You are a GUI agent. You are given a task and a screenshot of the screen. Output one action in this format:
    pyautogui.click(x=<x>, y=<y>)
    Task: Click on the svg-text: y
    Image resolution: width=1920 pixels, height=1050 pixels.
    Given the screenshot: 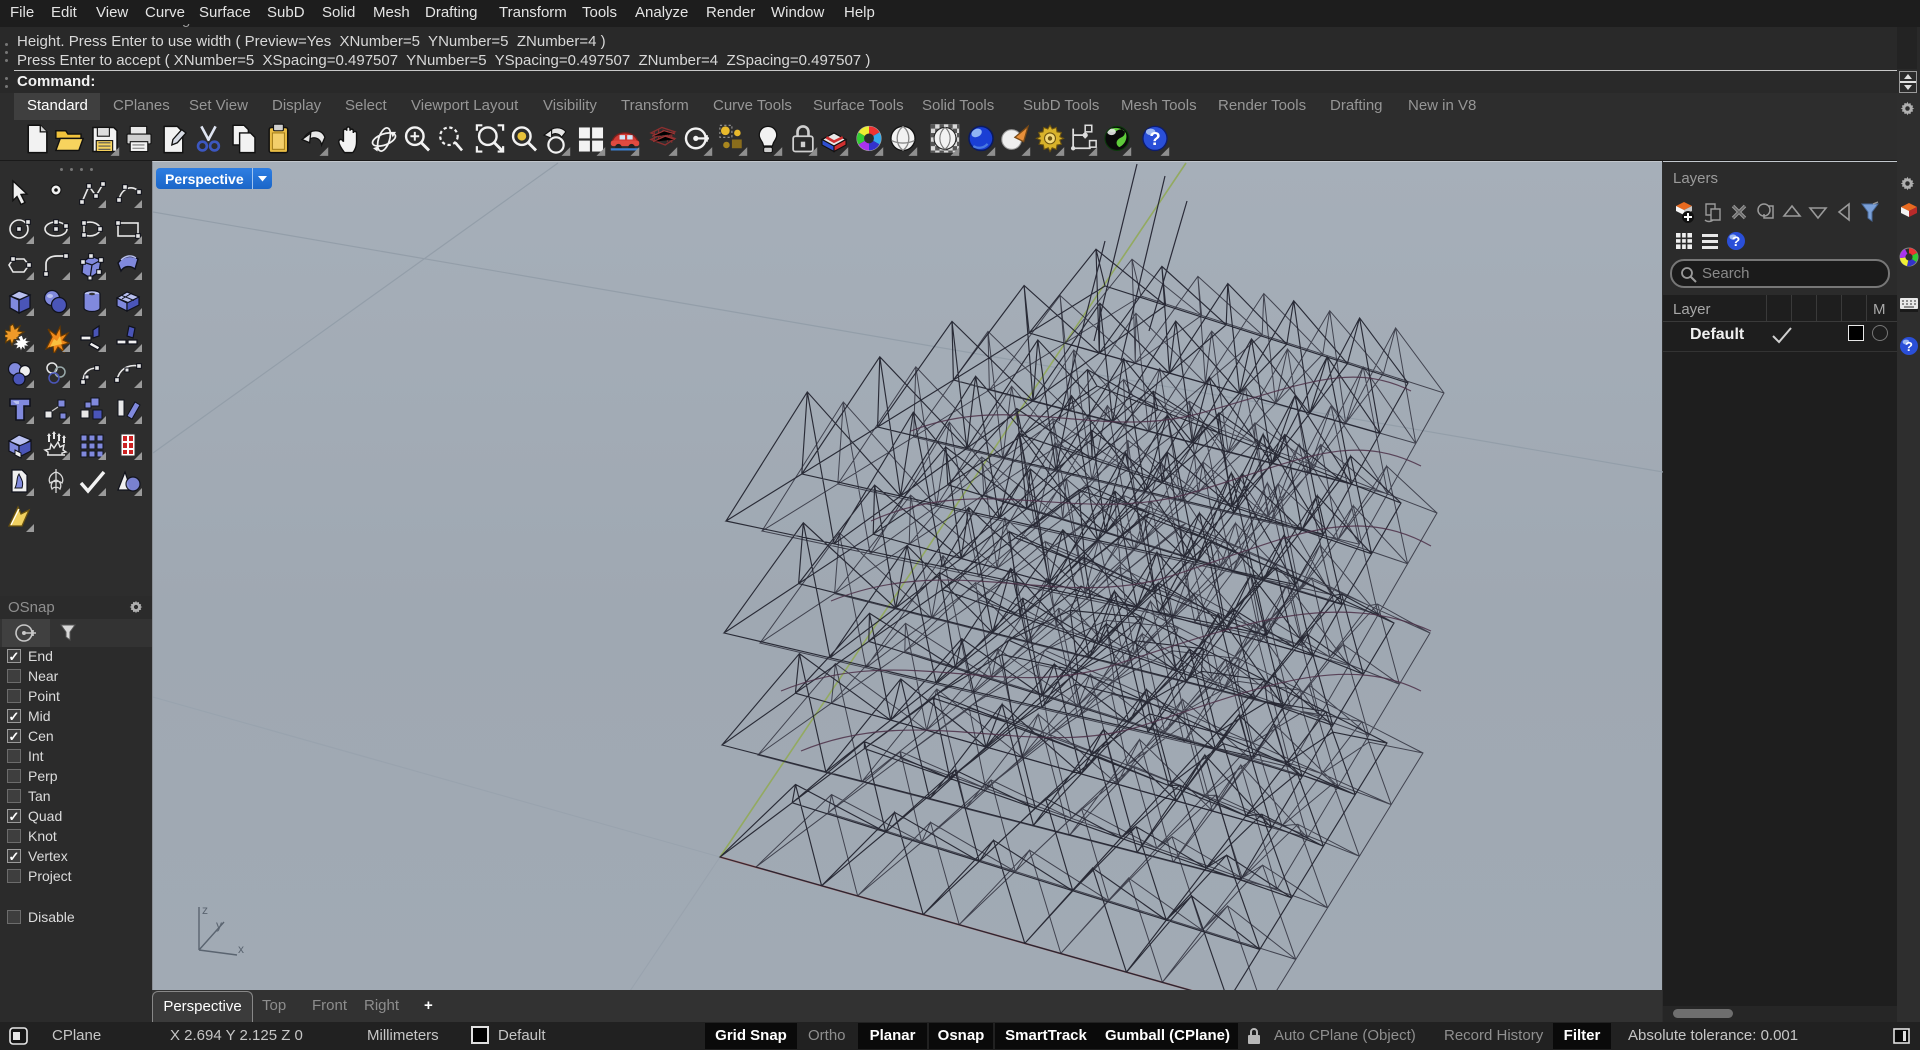 What is the action you would take?
    pyautogui.click(x=219, y=925)
    